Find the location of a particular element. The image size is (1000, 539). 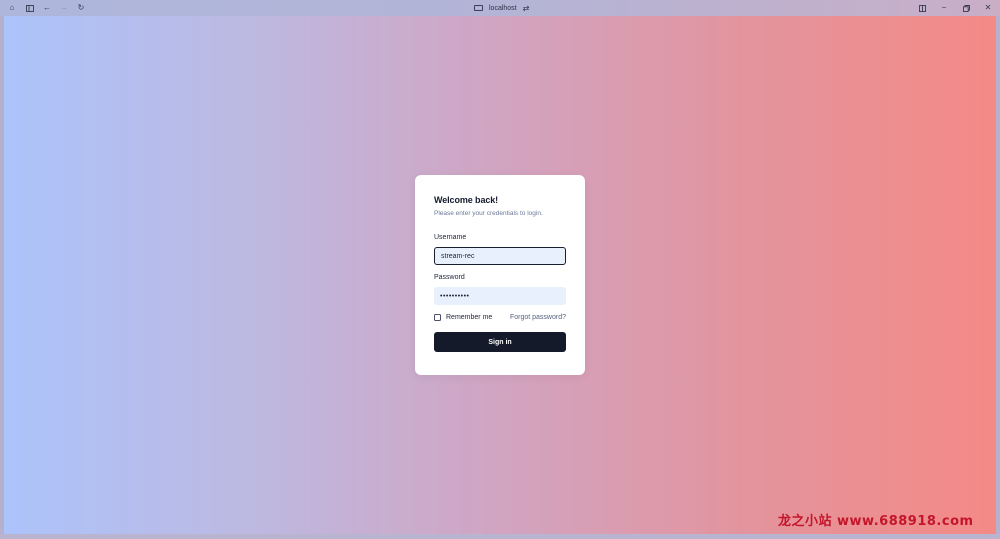

remember-me-label: Remember me is located at coordinates (469, 317).